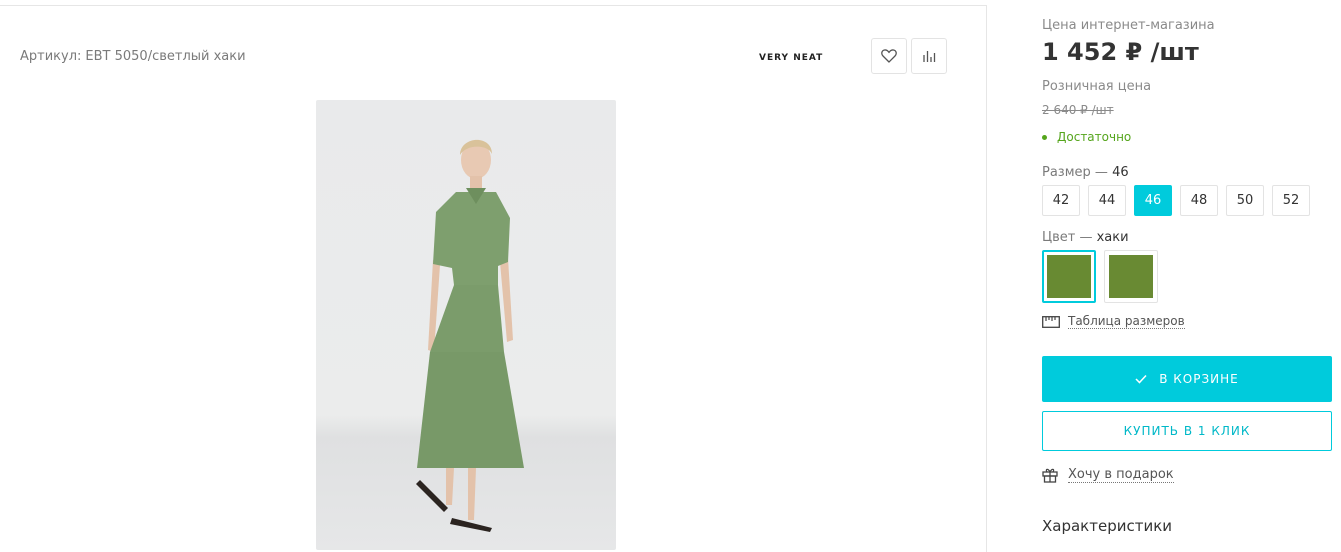 Image resolution: width=1341 pixels, height=552 pixels. Describe the element at coordinates (1291, 200) in the screenshot. I see `size-option-52: 52` at that location.